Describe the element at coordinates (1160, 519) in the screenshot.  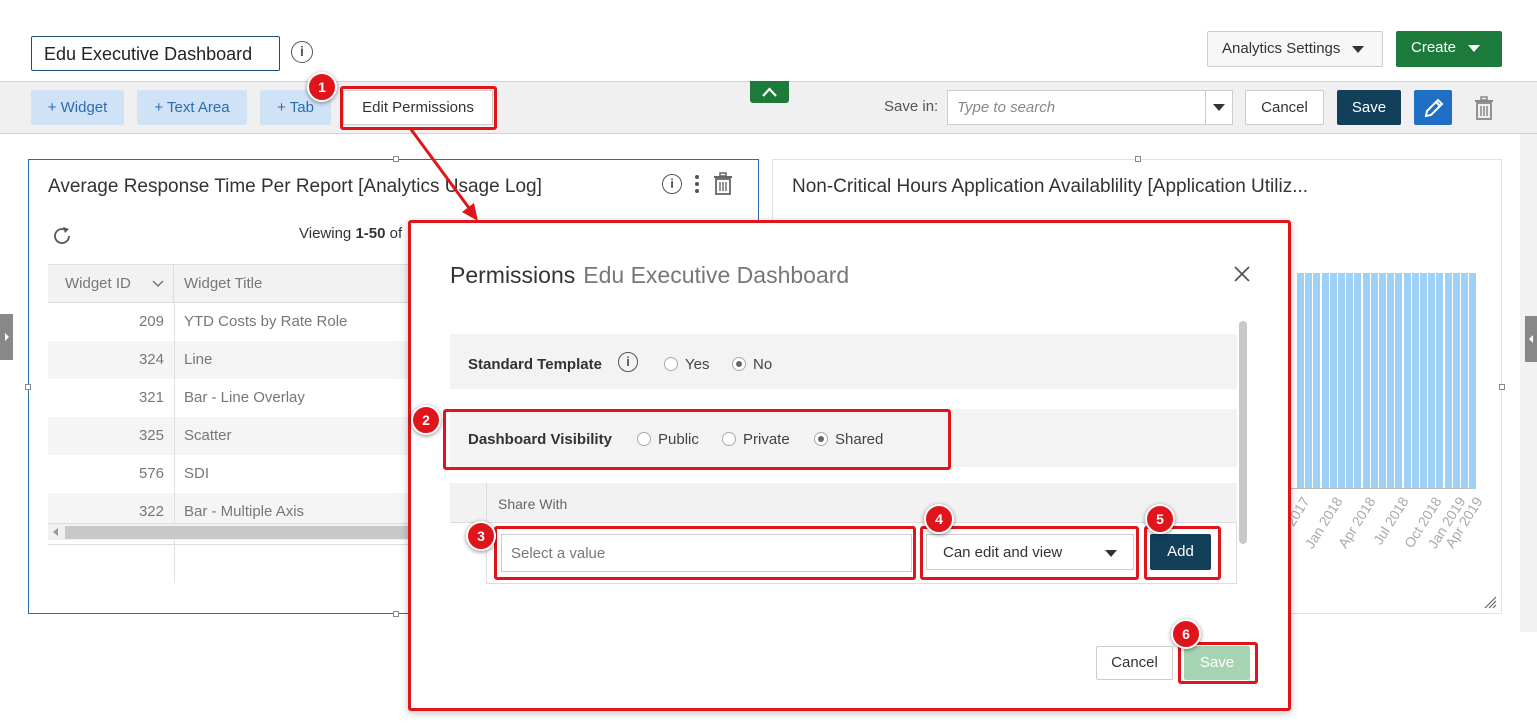
I see `step-badge-5: 5` at that location.